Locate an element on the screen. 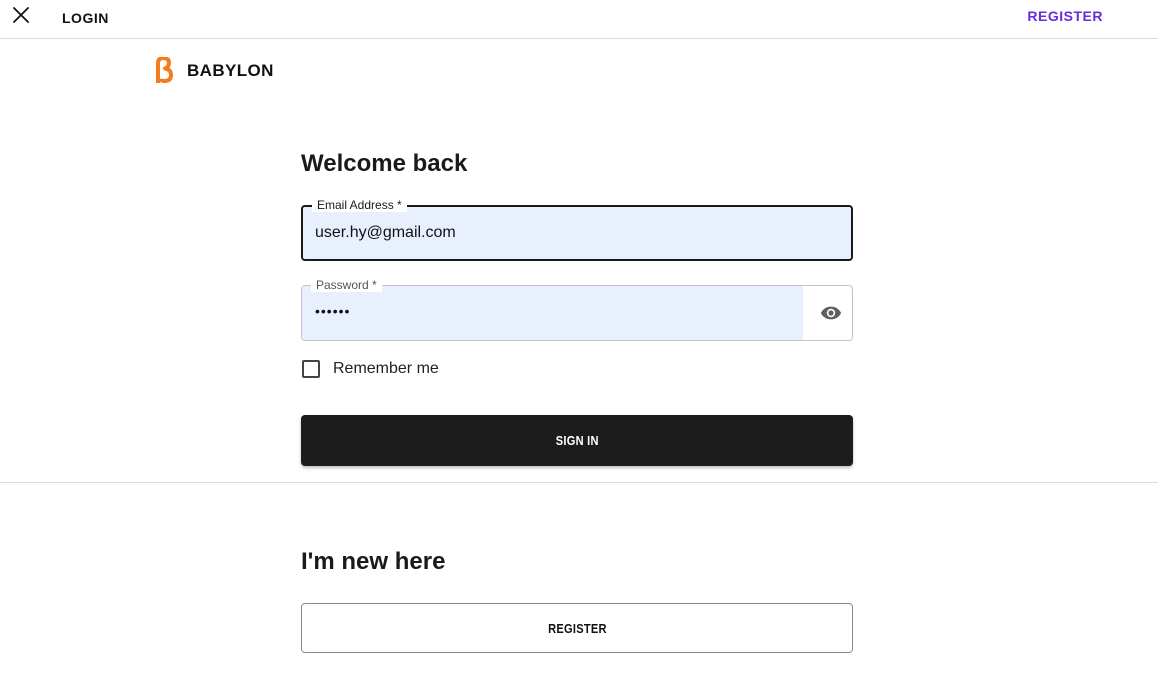 The image size is (1158, 692). page-title: LOGIN is located at coordinates (85, 18).